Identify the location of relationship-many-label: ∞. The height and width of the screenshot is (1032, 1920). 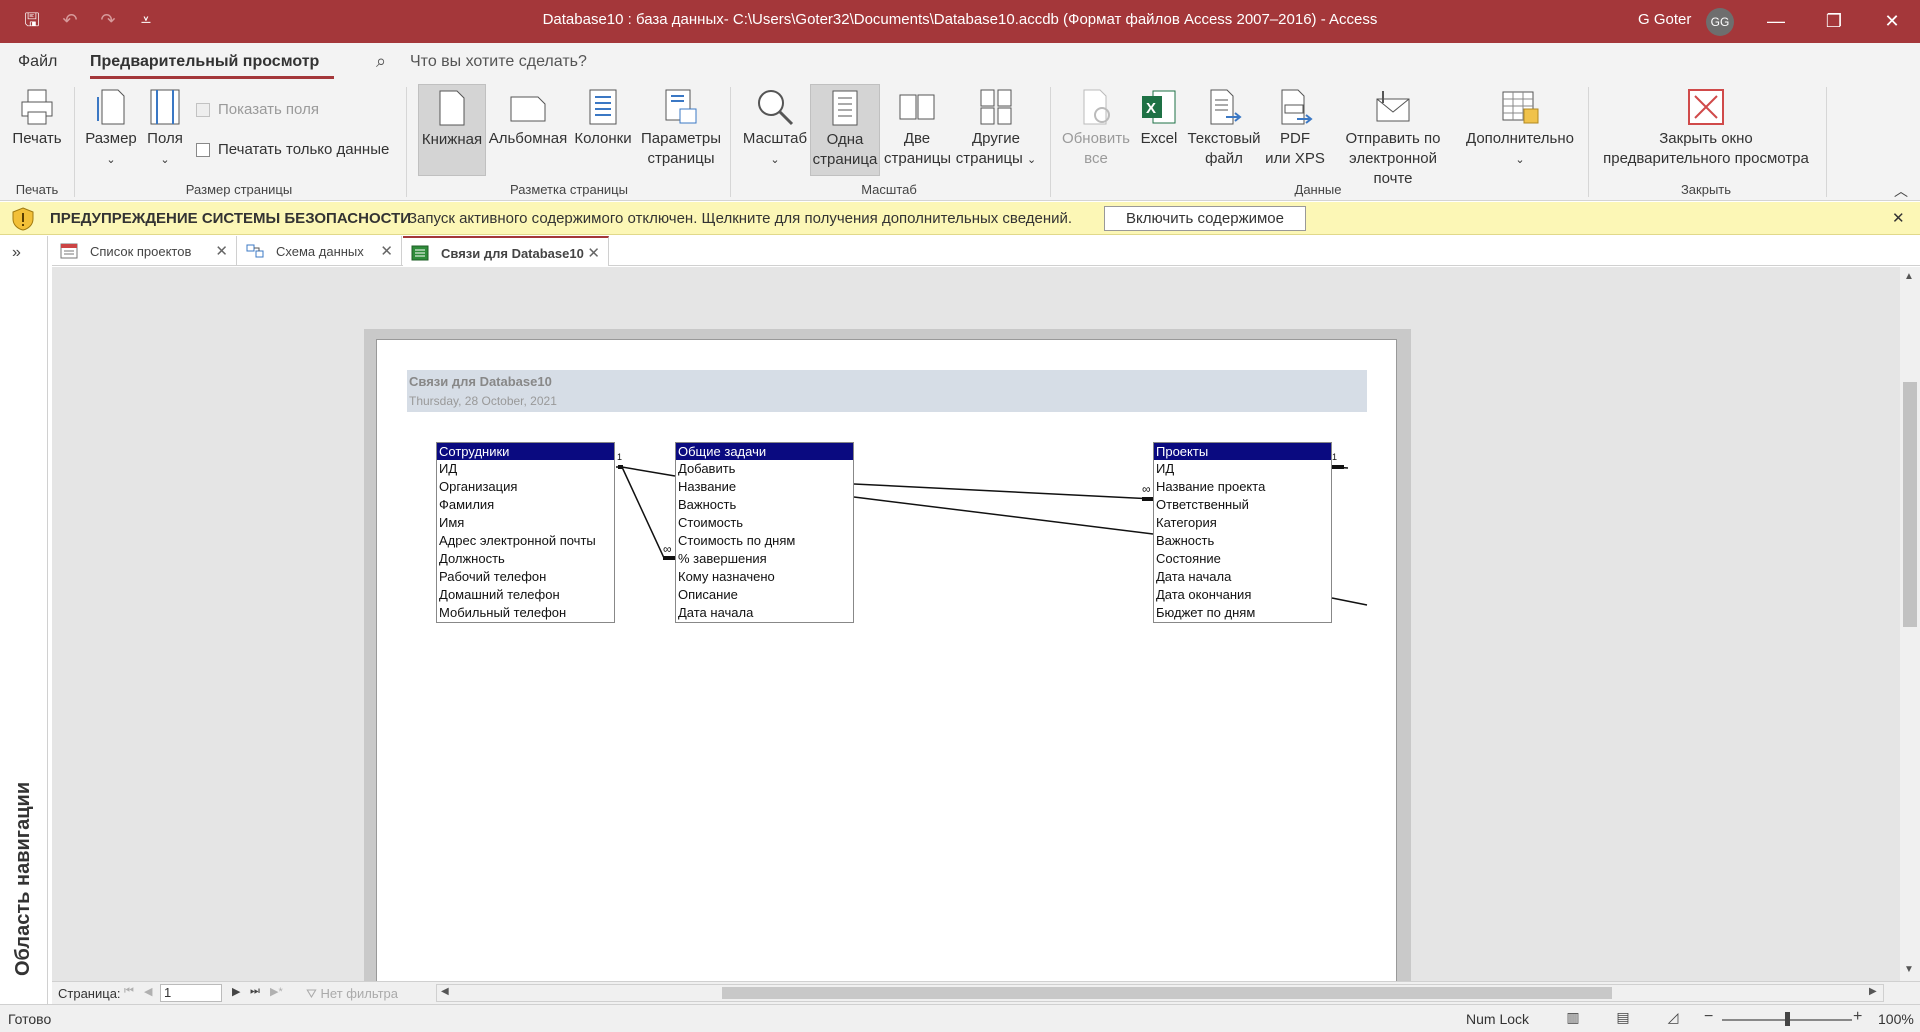
(667, 549).